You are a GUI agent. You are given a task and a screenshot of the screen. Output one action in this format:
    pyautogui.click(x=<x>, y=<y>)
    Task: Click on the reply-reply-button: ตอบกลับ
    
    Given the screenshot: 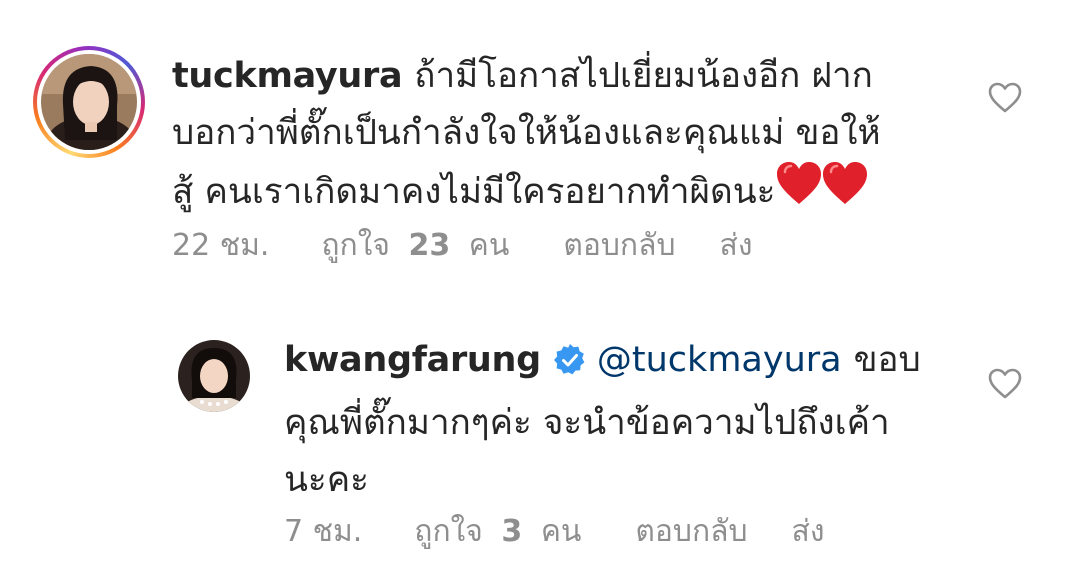 What is the action you would take?
    pyautogui.click(x=691, y=532)
    